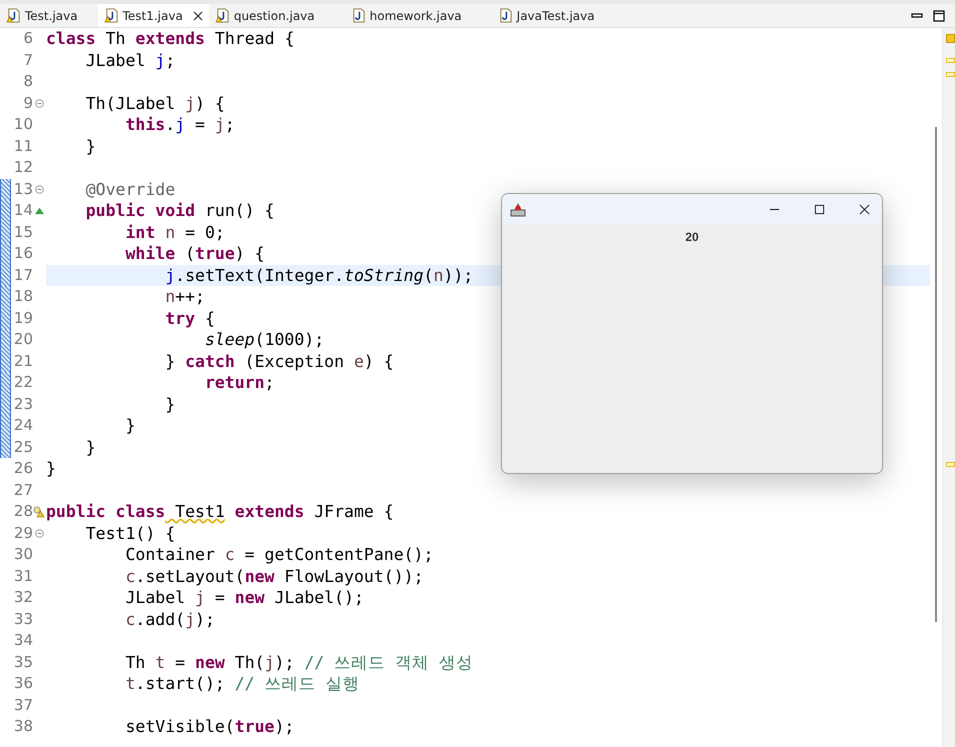  What do you see at coordinates (27, 38) in the screenshot?
I see `line-number: 6` at bounding box center [27, 38].